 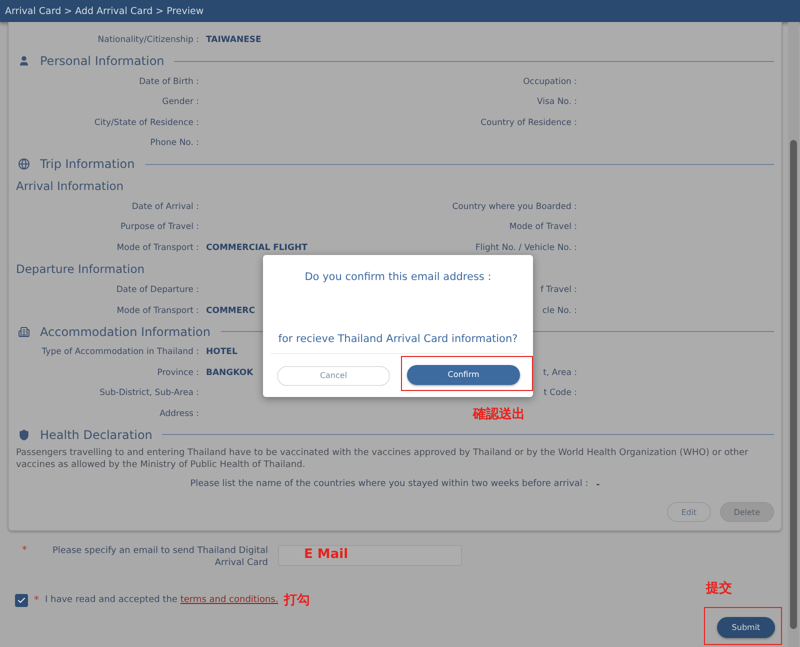 What do you see at coordinates (102, 61) in the screenshot?
I see `section-title: Personal Information` at bounding box center [102, 61].